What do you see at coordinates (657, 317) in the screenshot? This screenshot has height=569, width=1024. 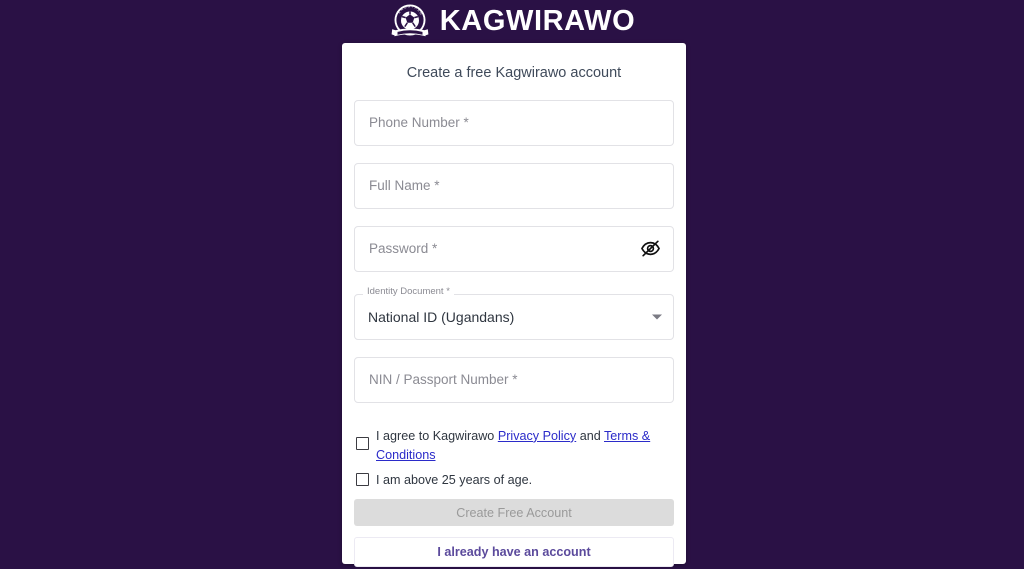 I see `chevron-down-icon` at bounding box center [657, 317].